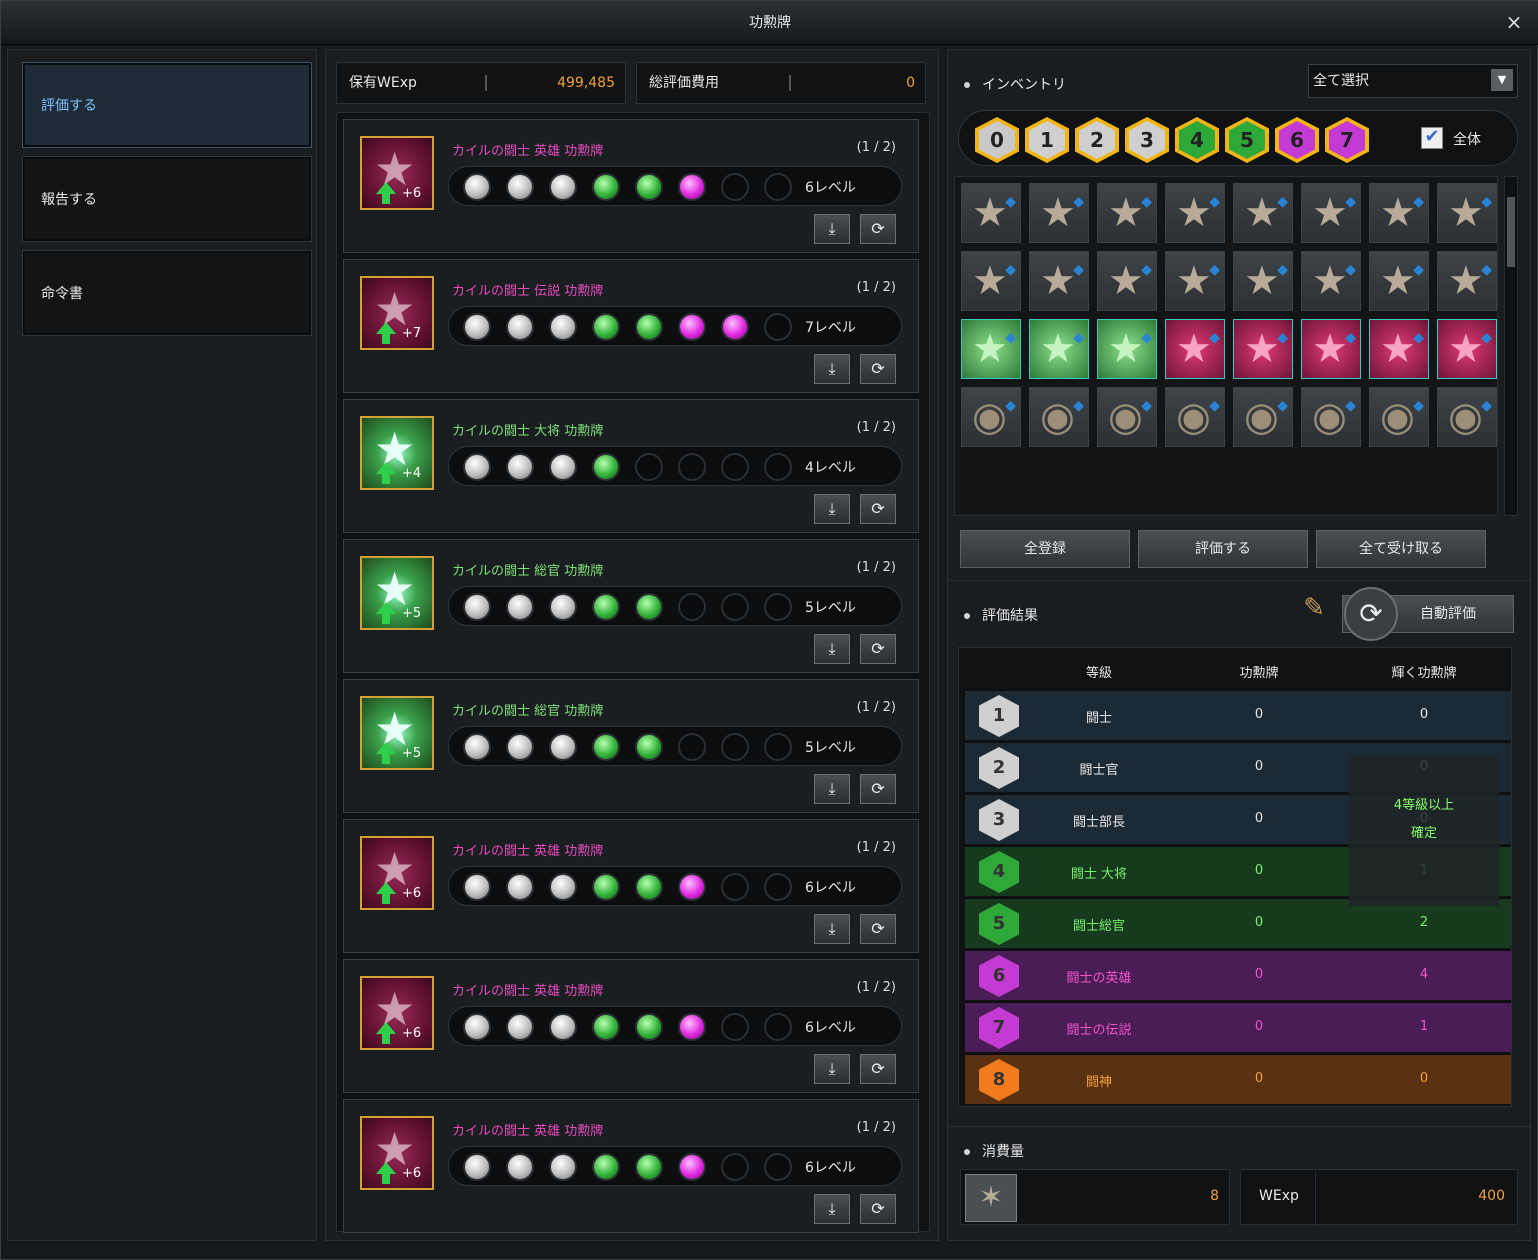  I want to click on grade-badge: 4, so click(999, 872).